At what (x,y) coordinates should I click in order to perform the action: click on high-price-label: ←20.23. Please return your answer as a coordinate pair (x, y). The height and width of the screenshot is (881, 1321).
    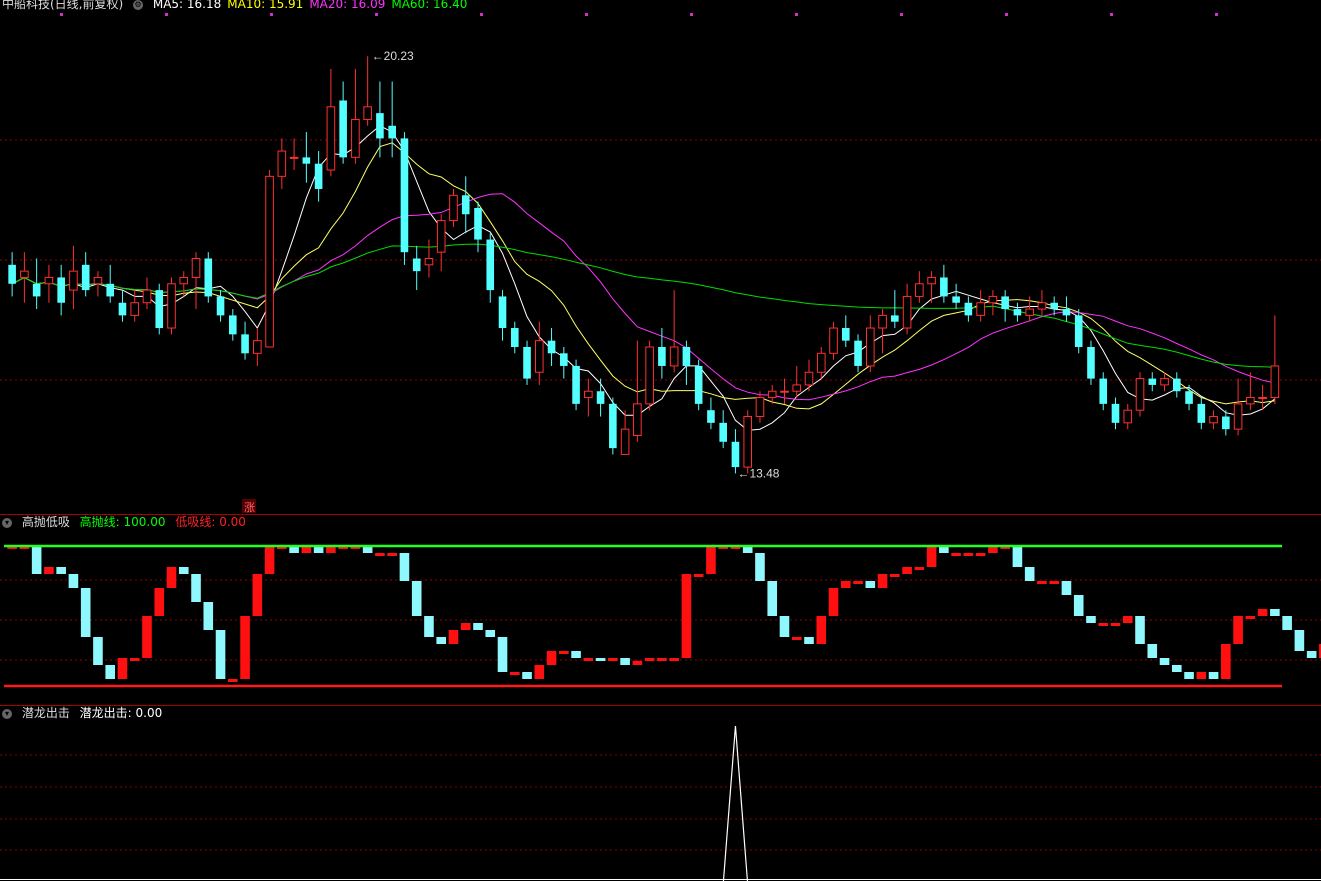
    Looking at the image, I should click on (393, 56).